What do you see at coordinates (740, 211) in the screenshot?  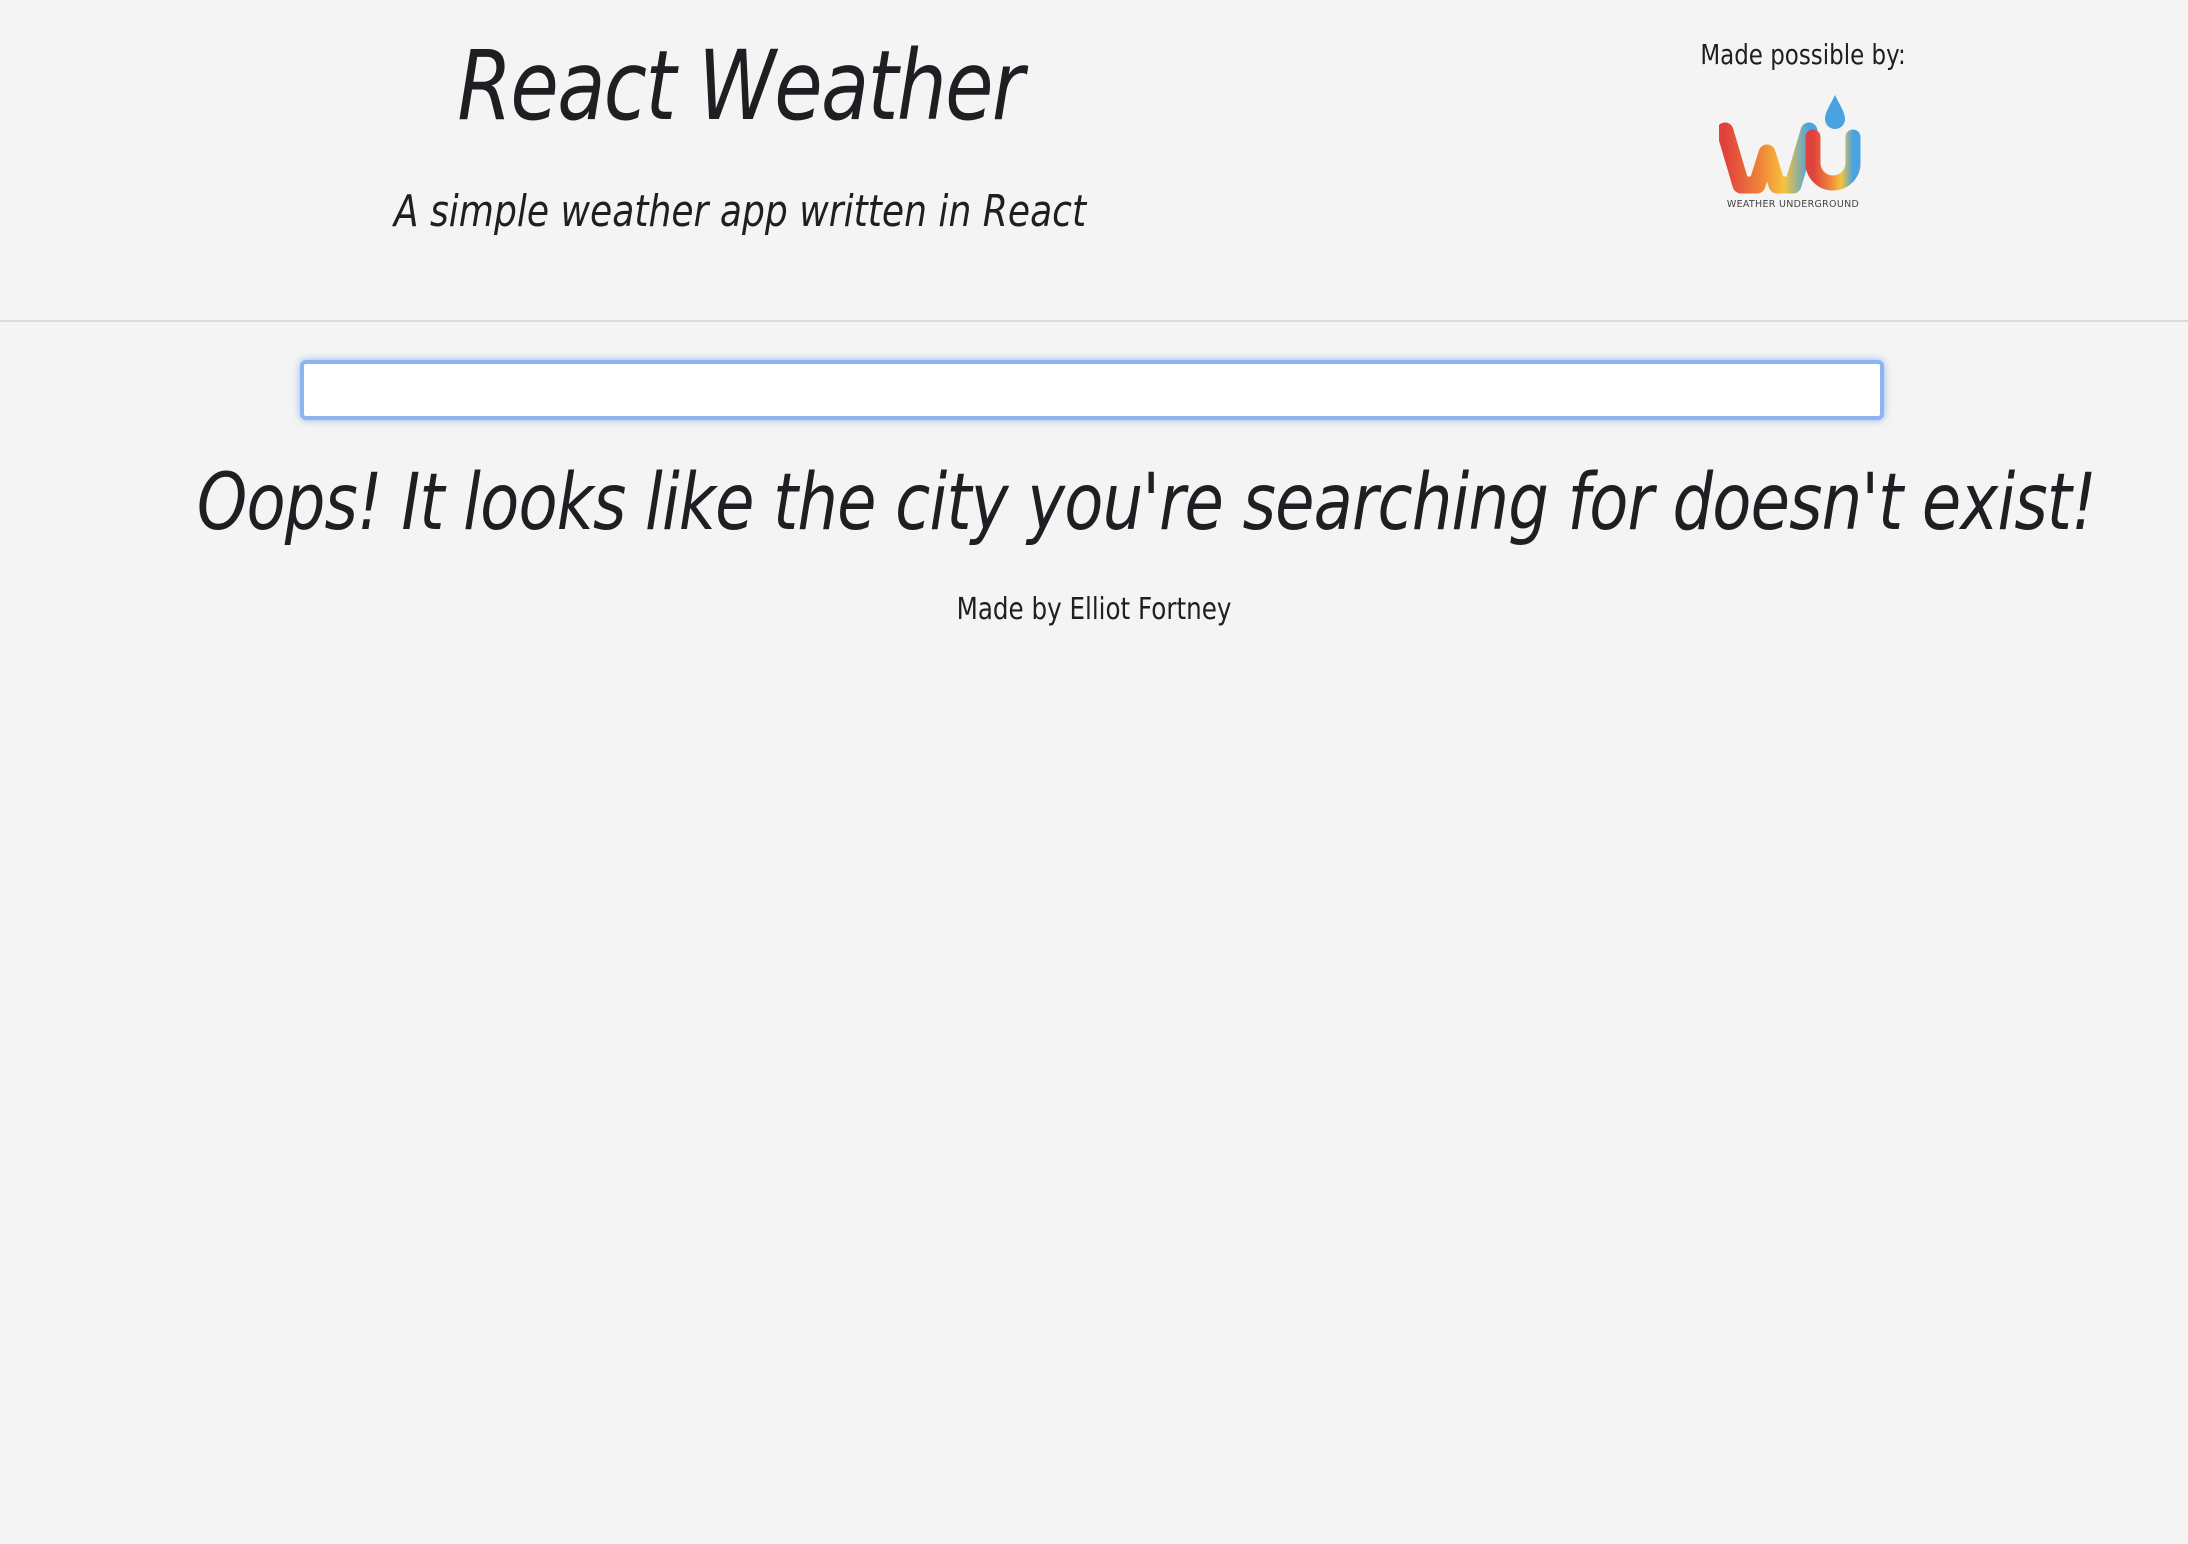 I see `app-subtitle: A simple weather app written in React` at bounding box center [740, 211].